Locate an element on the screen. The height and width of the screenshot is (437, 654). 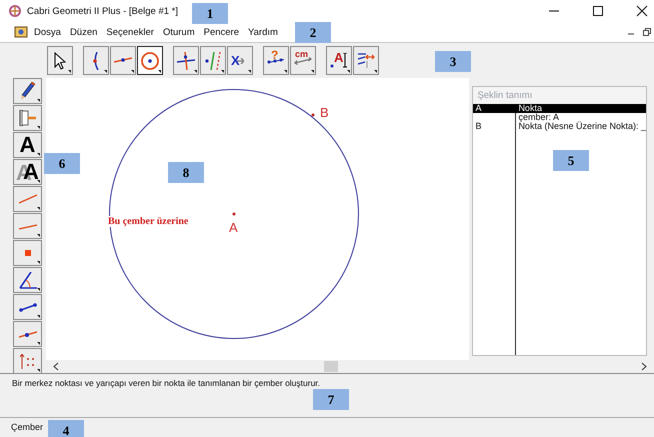
menu-item: Düzen is located at coordinates (84, 32).